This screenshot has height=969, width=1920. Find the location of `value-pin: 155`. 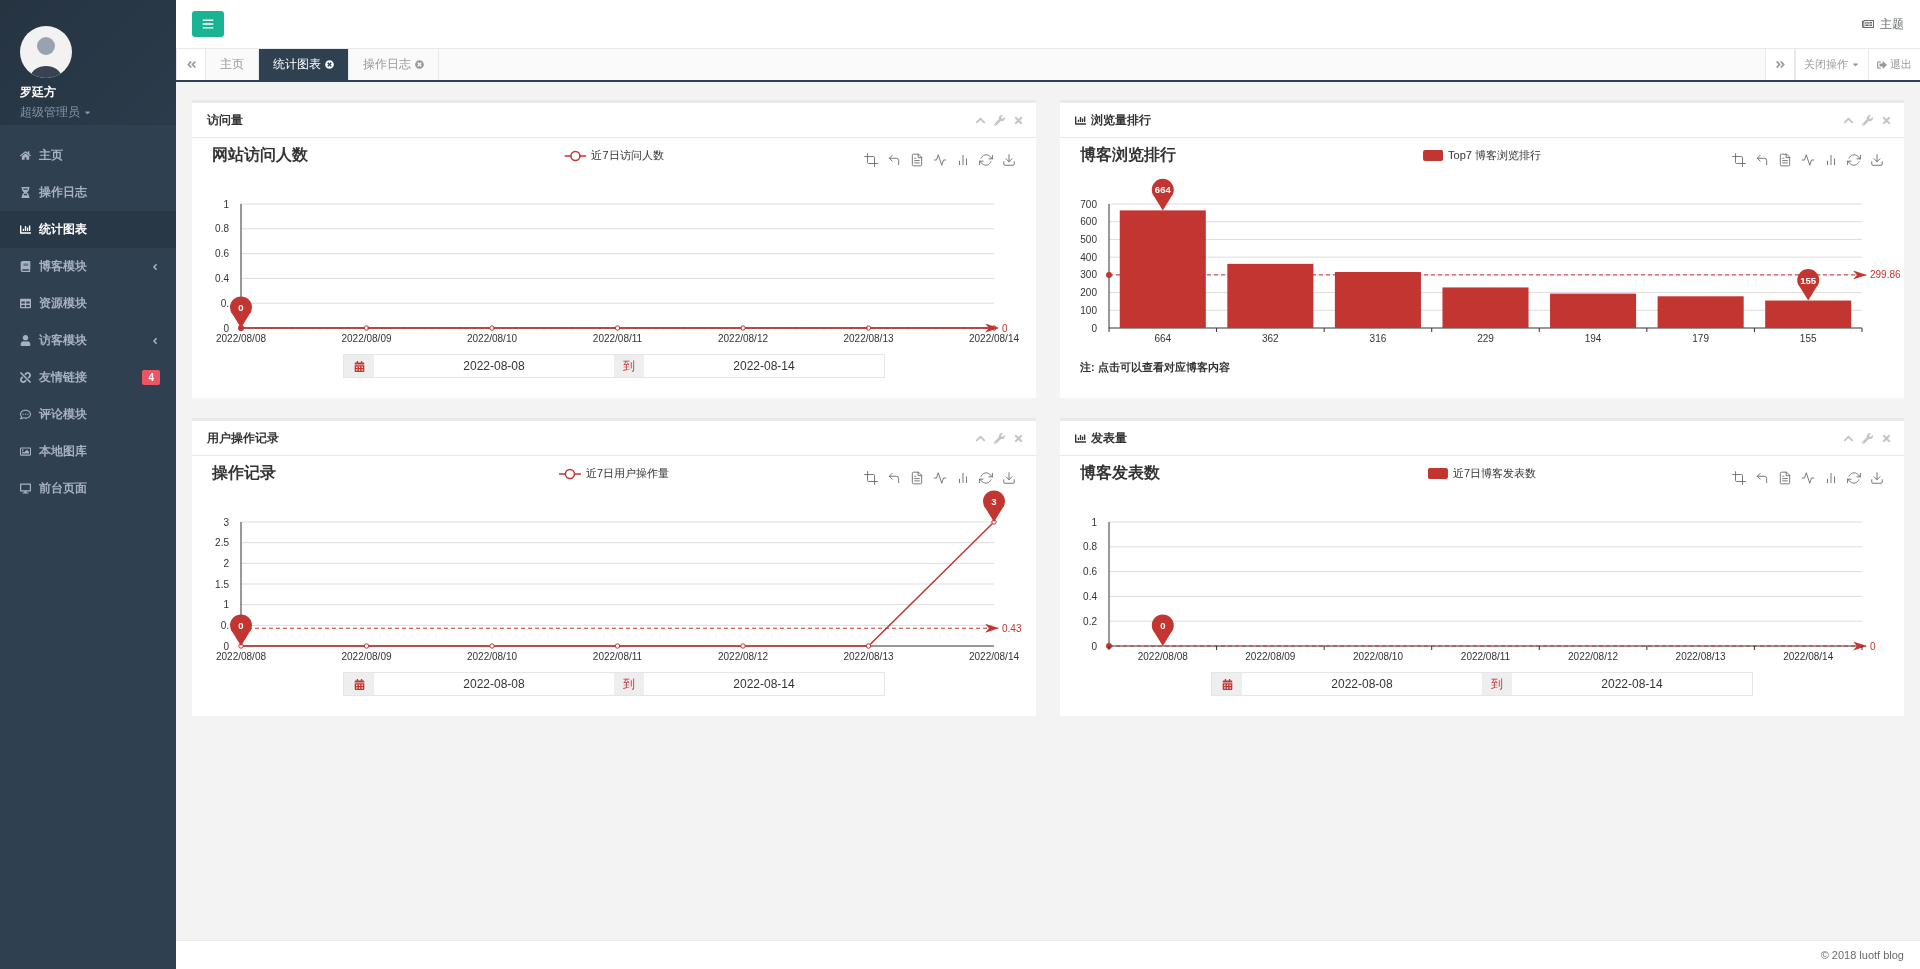

value-pin: 155 is located at coordinates (1808, 285).